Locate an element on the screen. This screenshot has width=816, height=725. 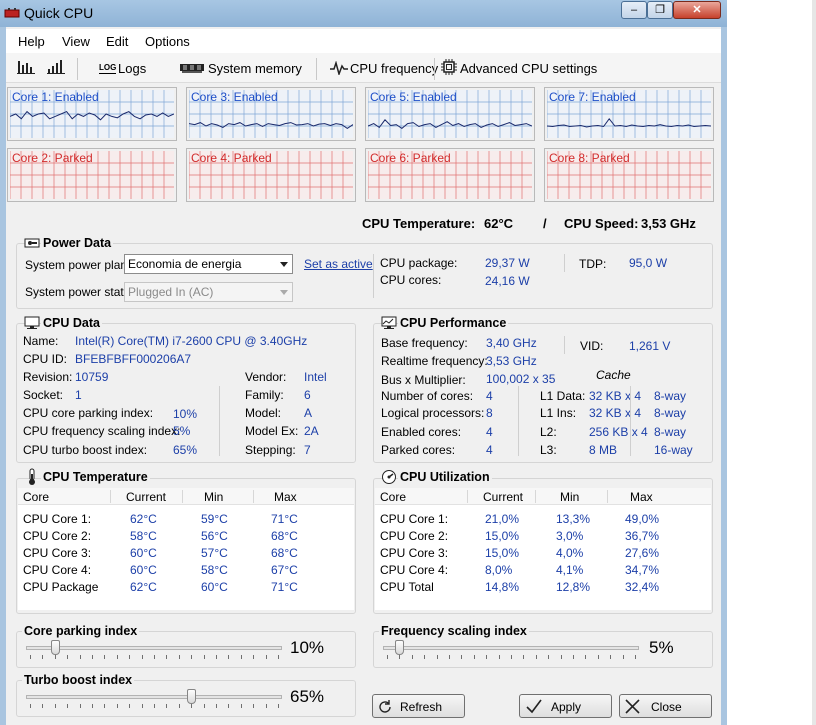
core-parking-slider-title: Core parking index is located at coordinates (81, 631).